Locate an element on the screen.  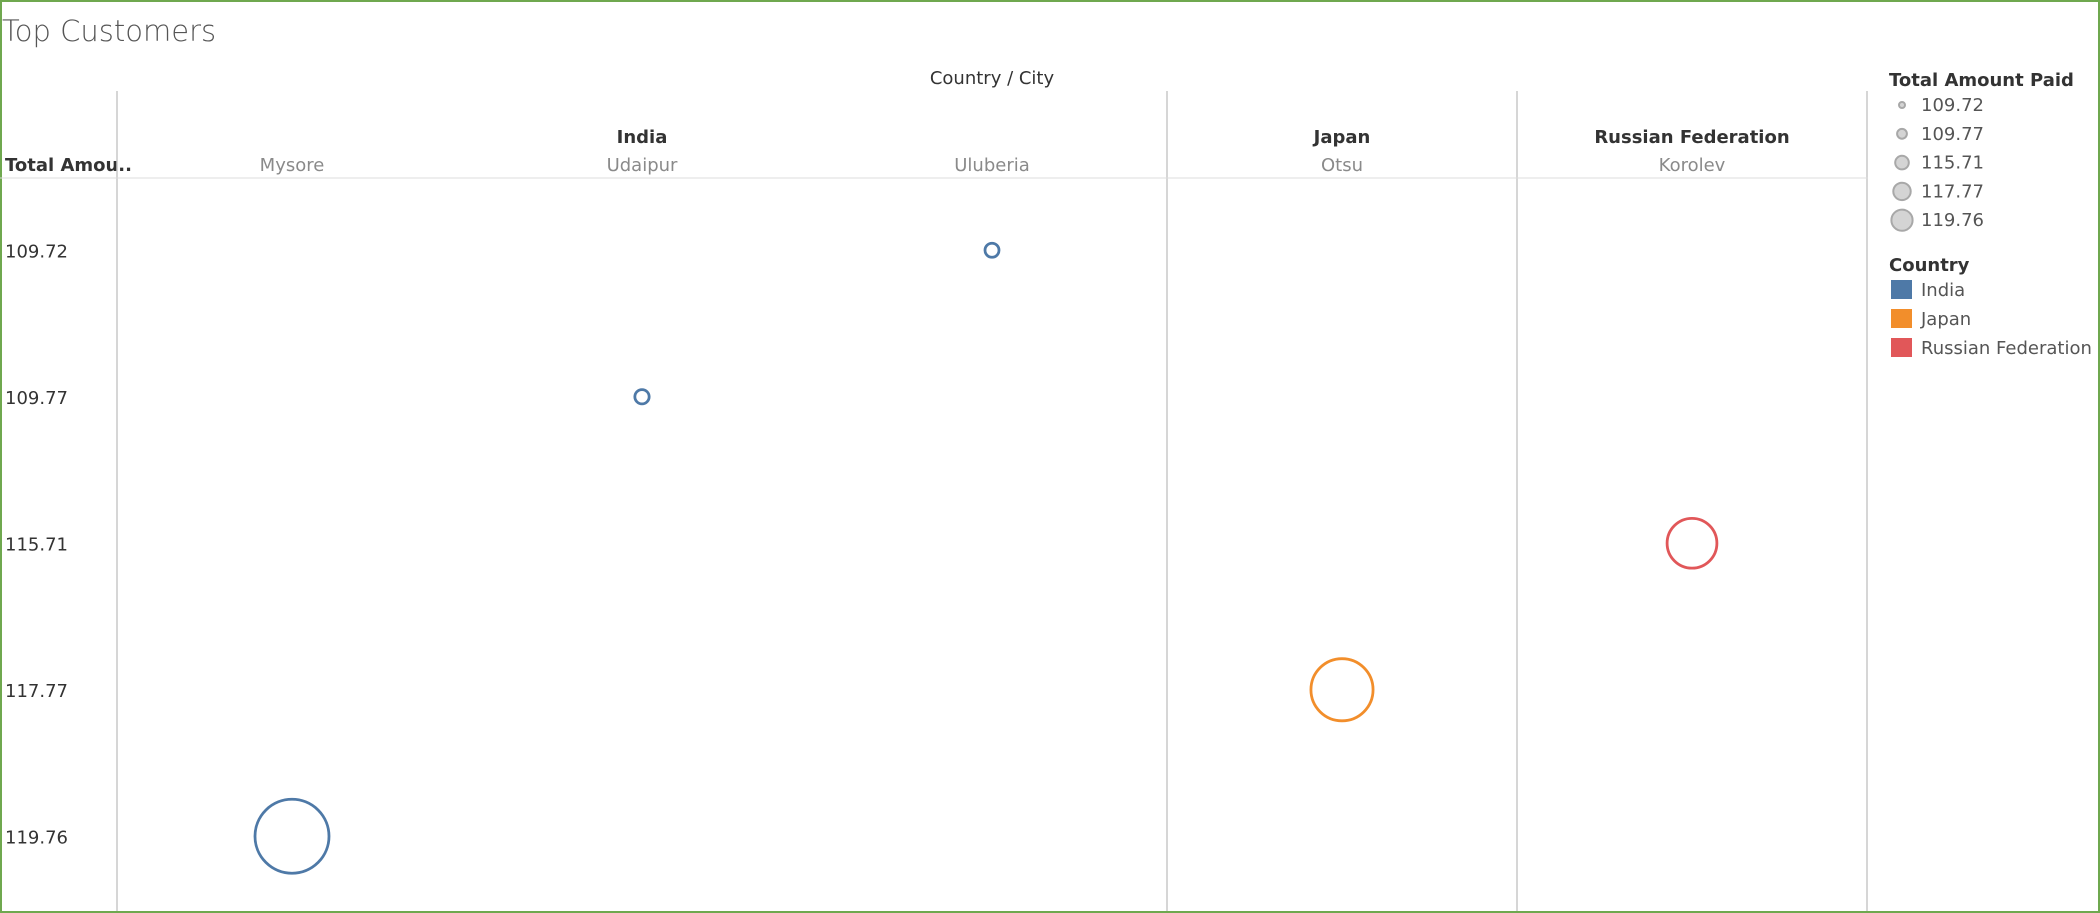
row-label: 115.71 is located at coordinates (36, 544).